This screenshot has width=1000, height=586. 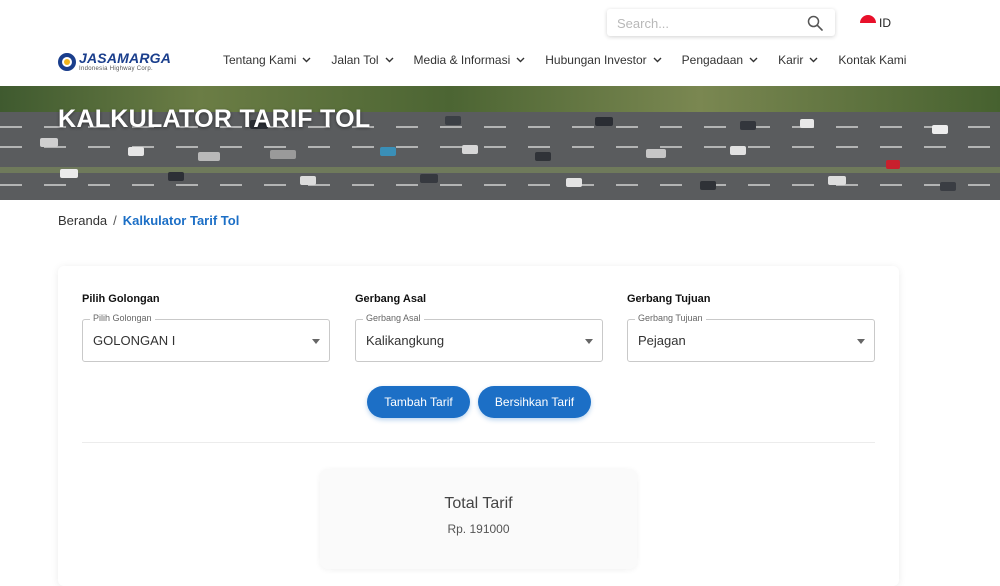 I want to click on gerbang-asal-value: Kalikangkung, so click(x=405, y=340).